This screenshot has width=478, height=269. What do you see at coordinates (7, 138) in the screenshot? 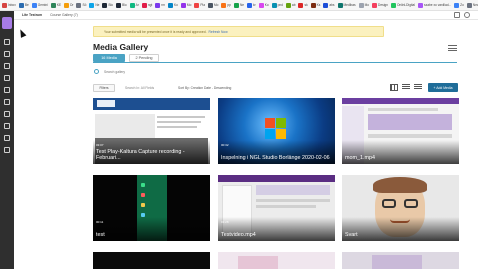
I see `help-icon` at bounding box center [7, 138].